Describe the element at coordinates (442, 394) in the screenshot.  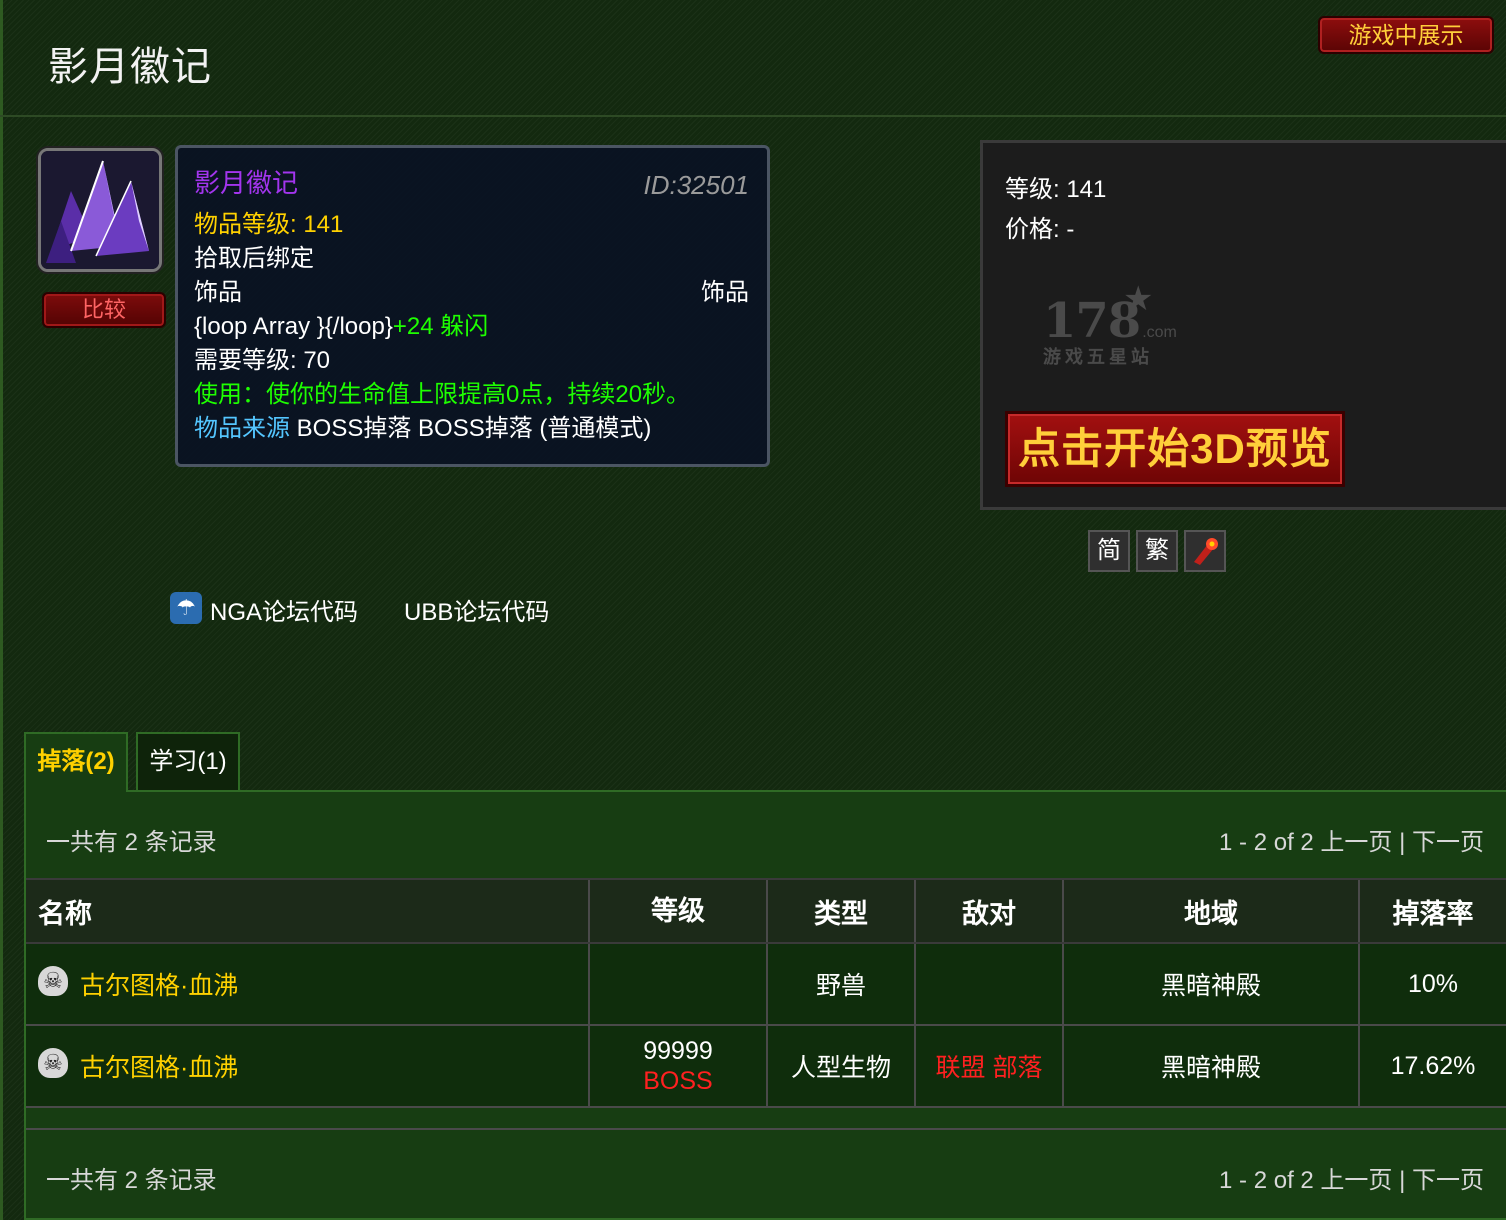
I see `use-effect: 使用：使你的生命值上限提高0点，持续20秒。` at that location.